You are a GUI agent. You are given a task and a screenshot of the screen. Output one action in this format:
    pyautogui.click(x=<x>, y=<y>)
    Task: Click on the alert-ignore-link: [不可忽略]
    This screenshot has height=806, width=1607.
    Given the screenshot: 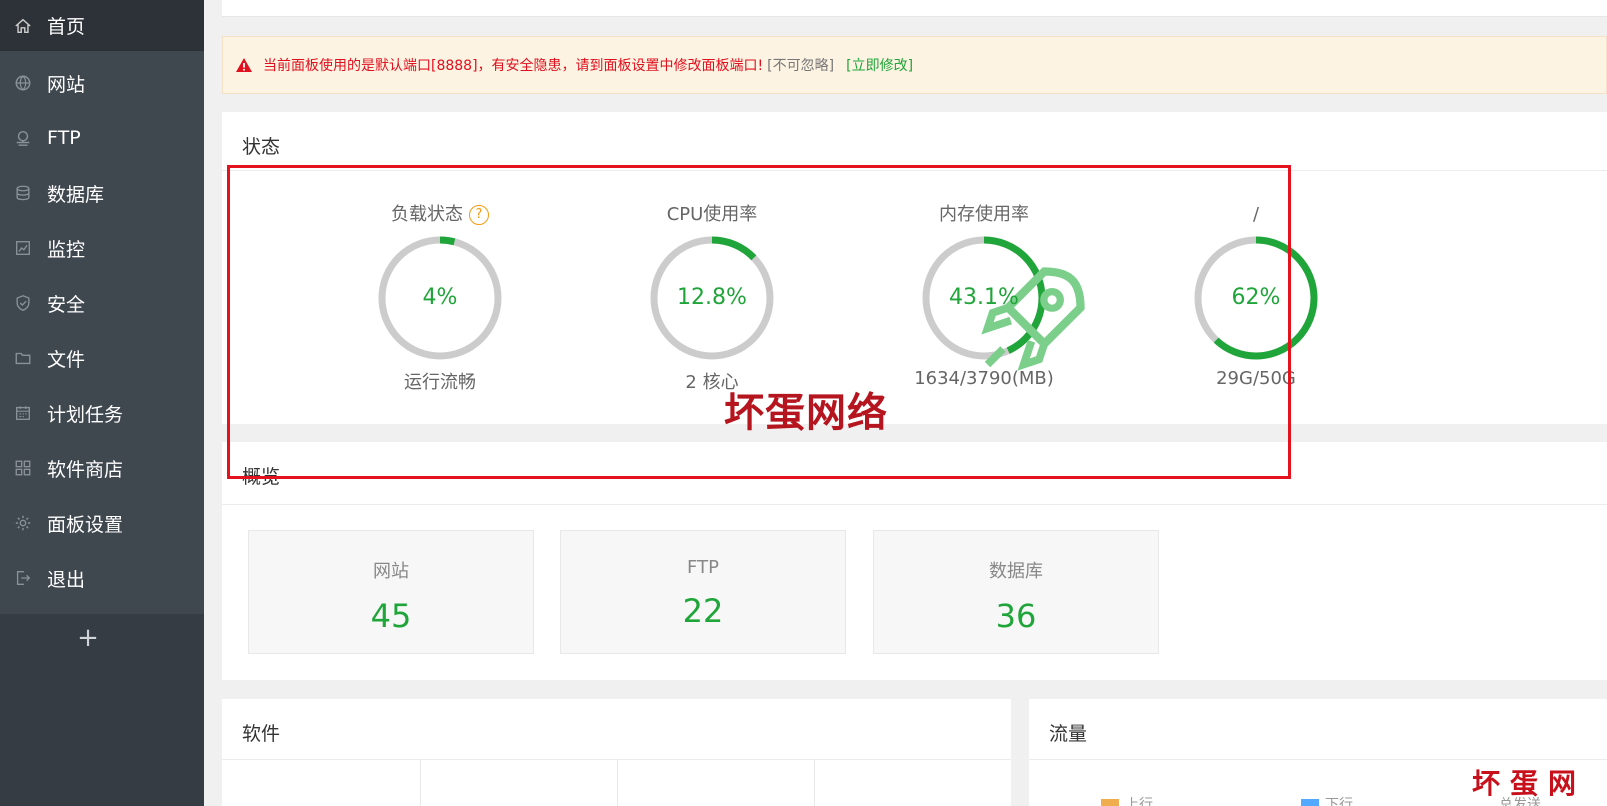 What is the action you would take?
    pyautogui.click(x=800, y=65)
    